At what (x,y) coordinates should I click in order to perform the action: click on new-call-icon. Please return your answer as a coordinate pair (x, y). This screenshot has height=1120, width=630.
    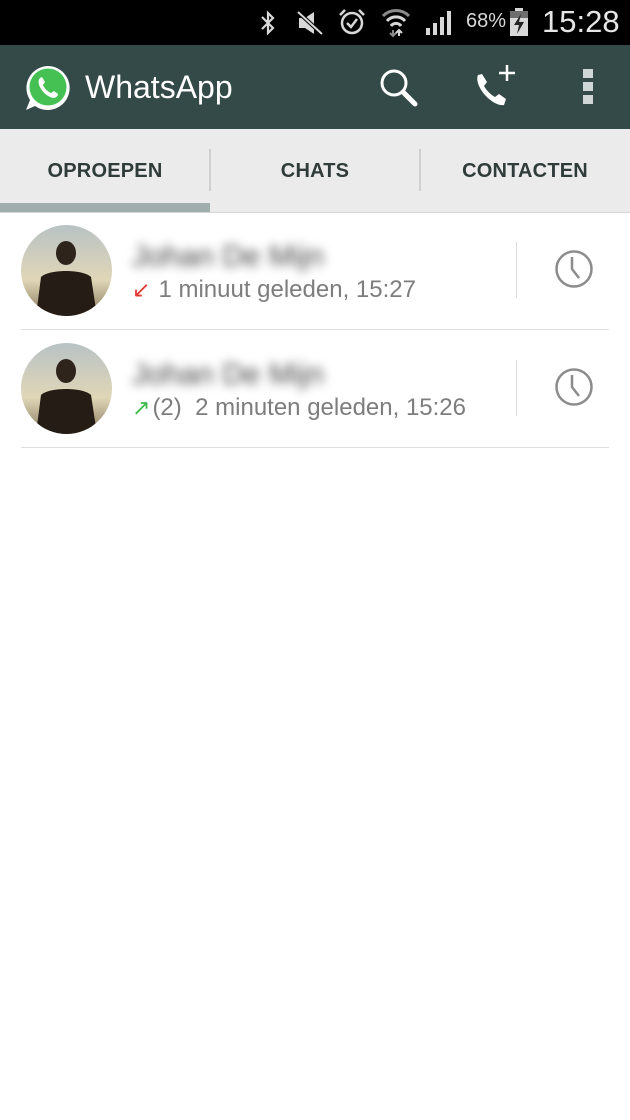
    Looking at the image, I should click on (496, 86).